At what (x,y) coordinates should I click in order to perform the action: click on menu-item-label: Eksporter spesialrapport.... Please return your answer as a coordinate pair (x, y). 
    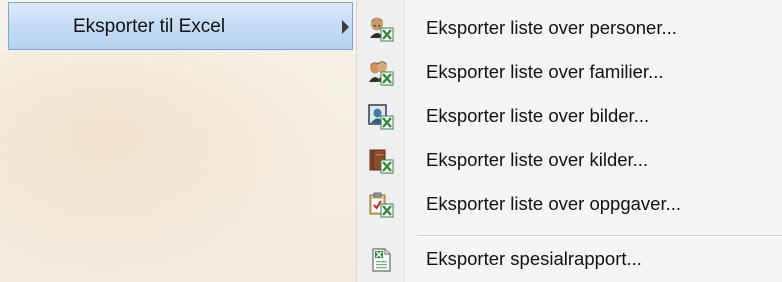
    Looking at the image, I should click on (534, 258).